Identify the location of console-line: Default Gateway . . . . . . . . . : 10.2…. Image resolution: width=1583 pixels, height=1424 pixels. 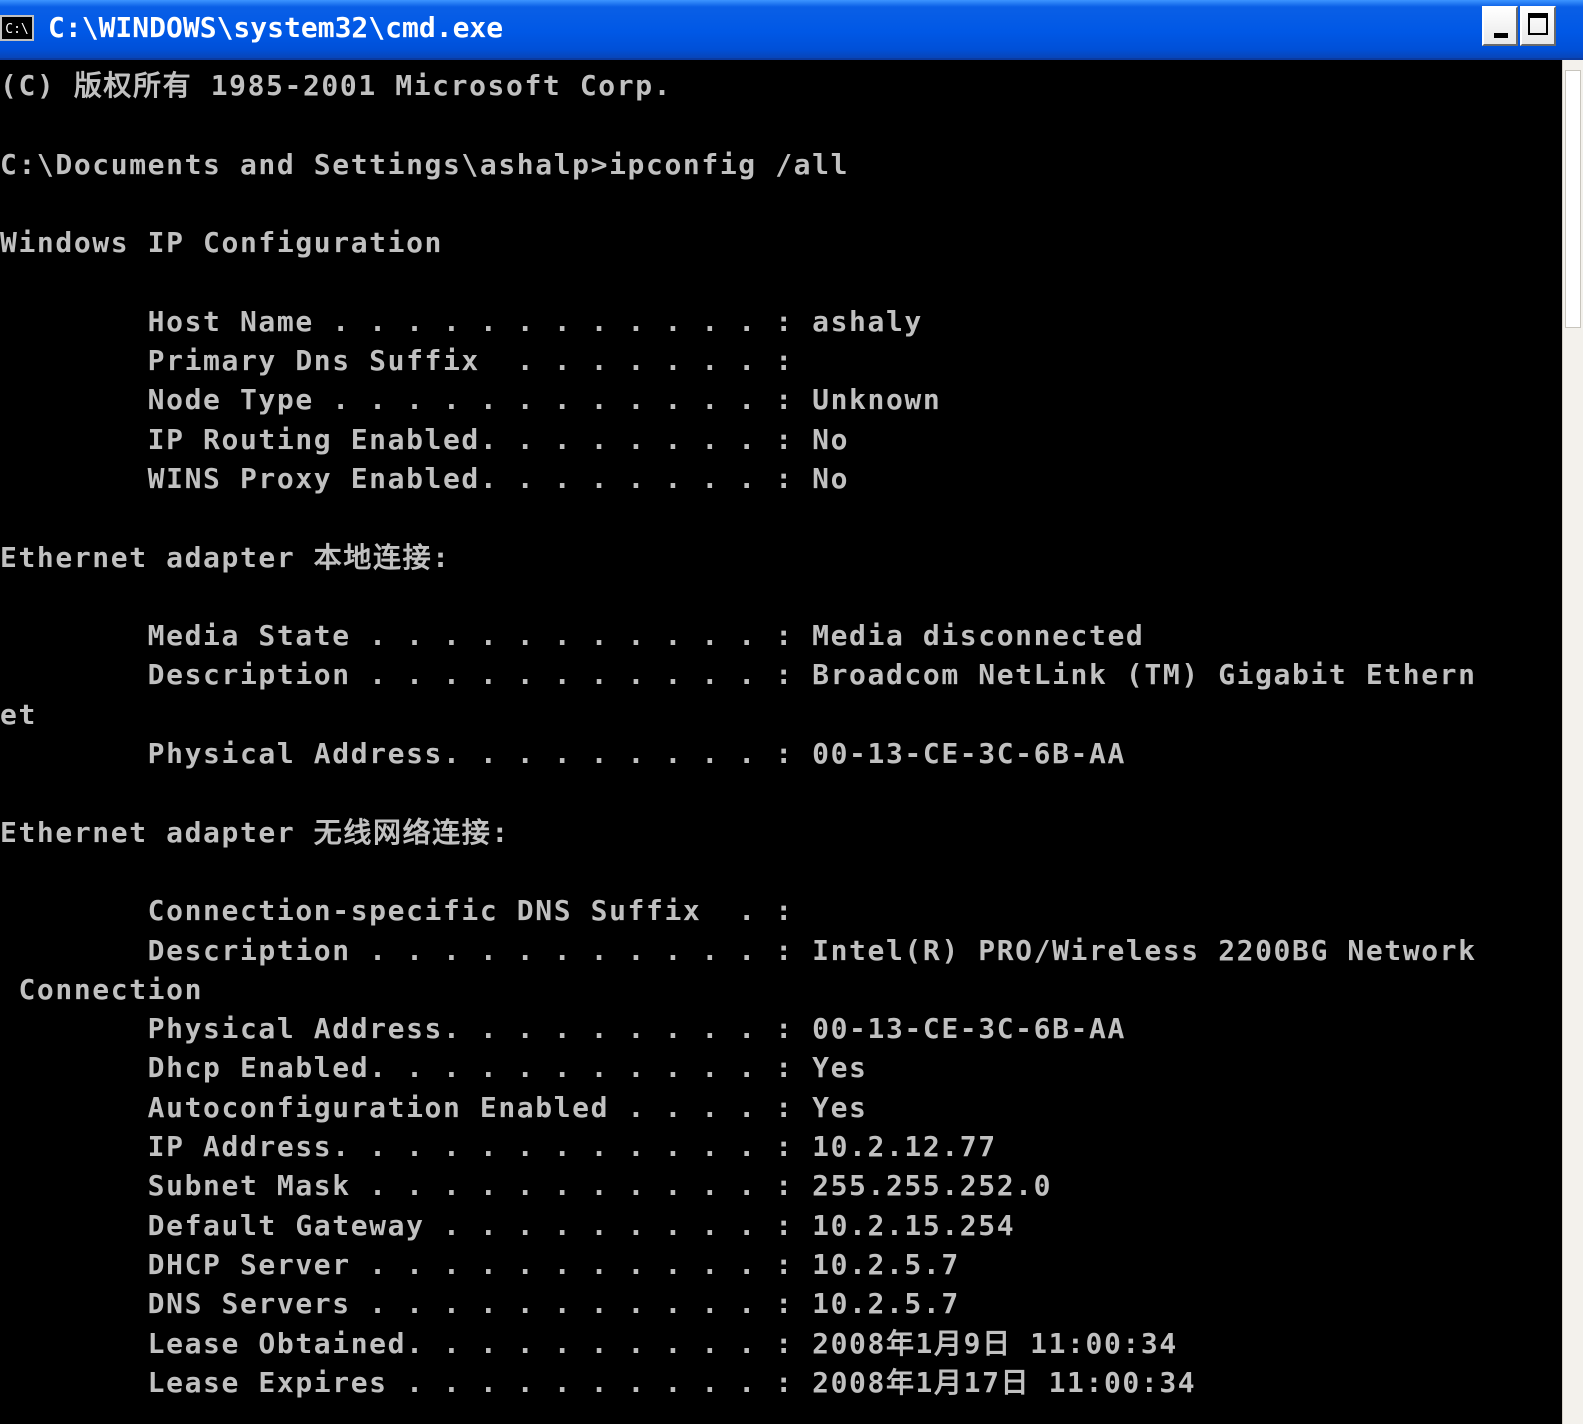
(508, 1225).